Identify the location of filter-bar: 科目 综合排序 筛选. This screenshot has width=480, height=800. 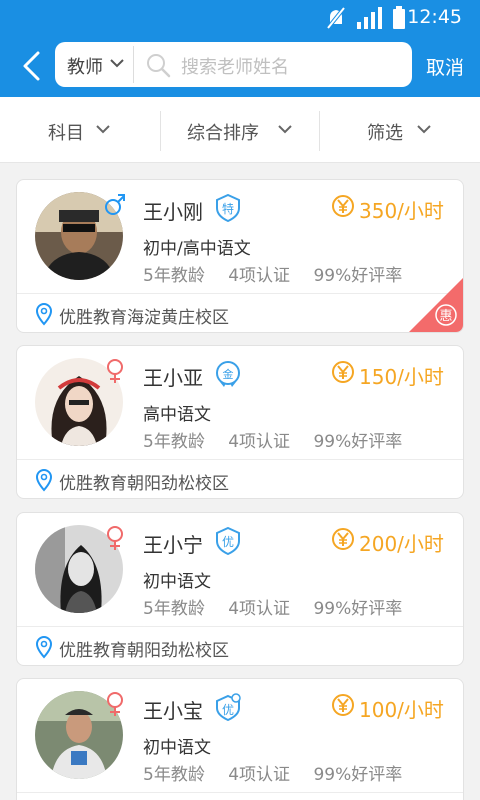
(240, 130).